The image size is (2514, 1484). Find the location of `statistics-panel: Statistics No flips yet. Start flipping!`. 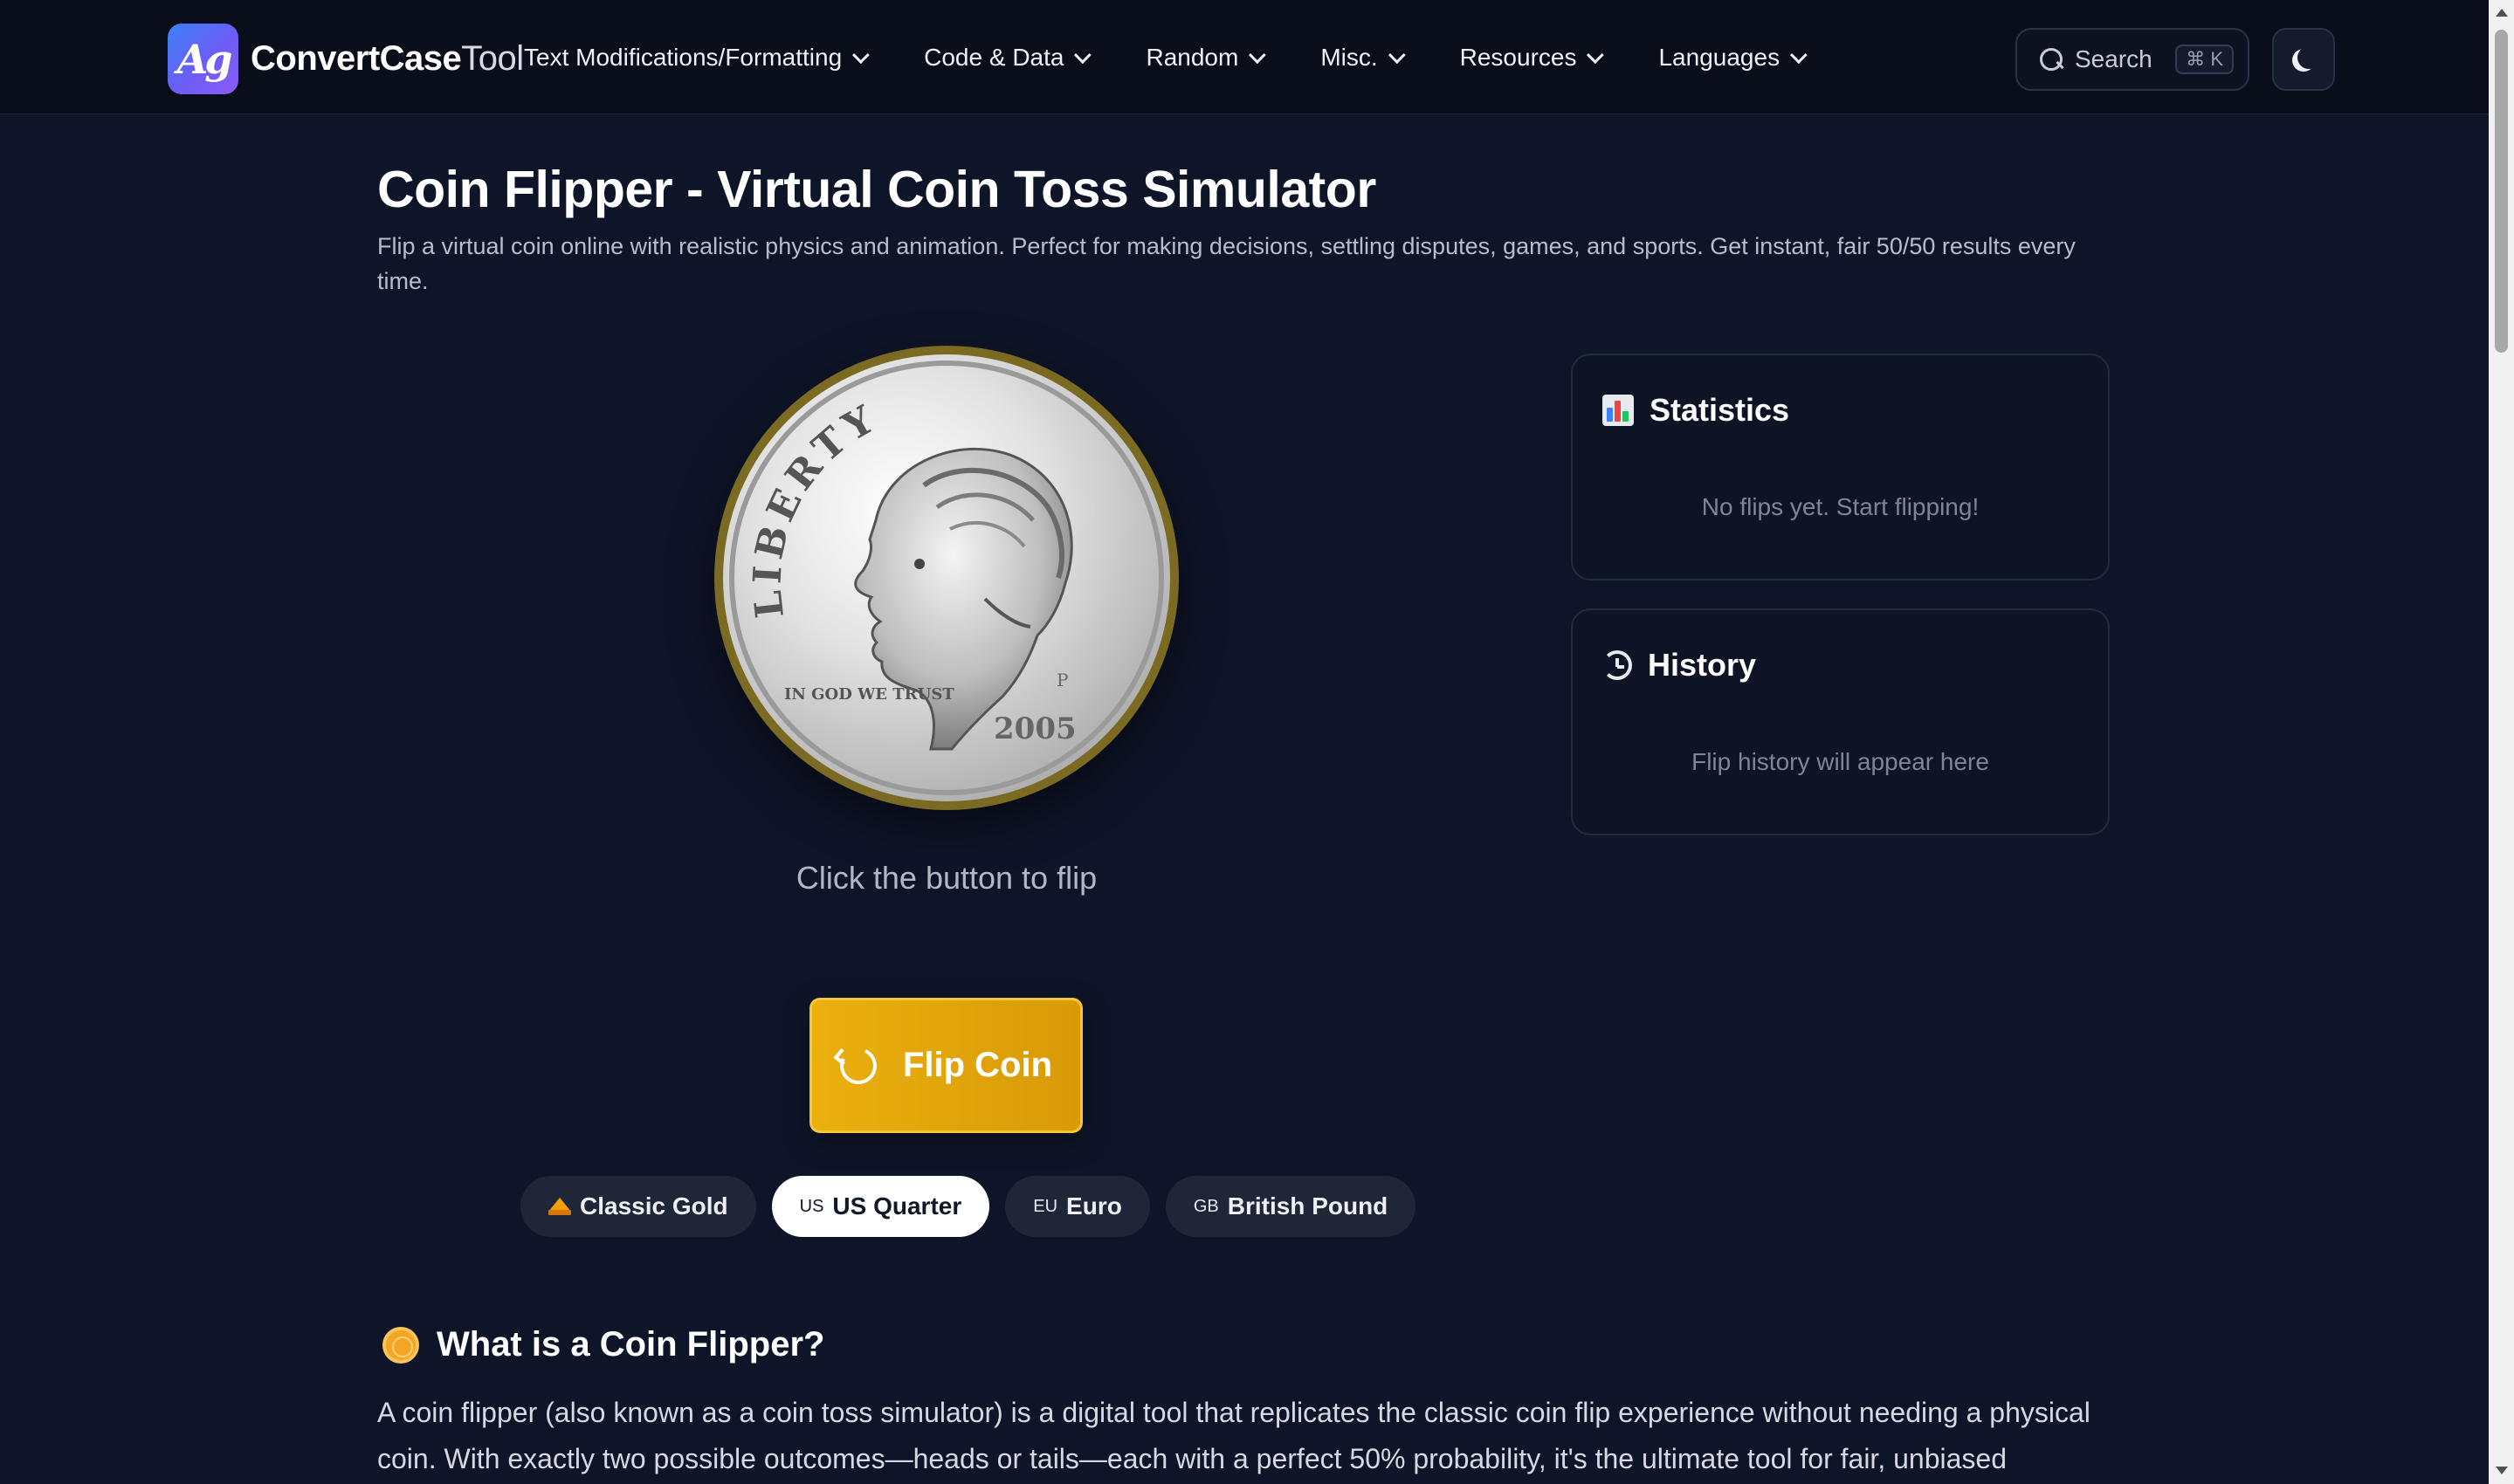

statistics-panel: Statistics No flips yet. Start flipping! is located at coordinates (1841, 468).